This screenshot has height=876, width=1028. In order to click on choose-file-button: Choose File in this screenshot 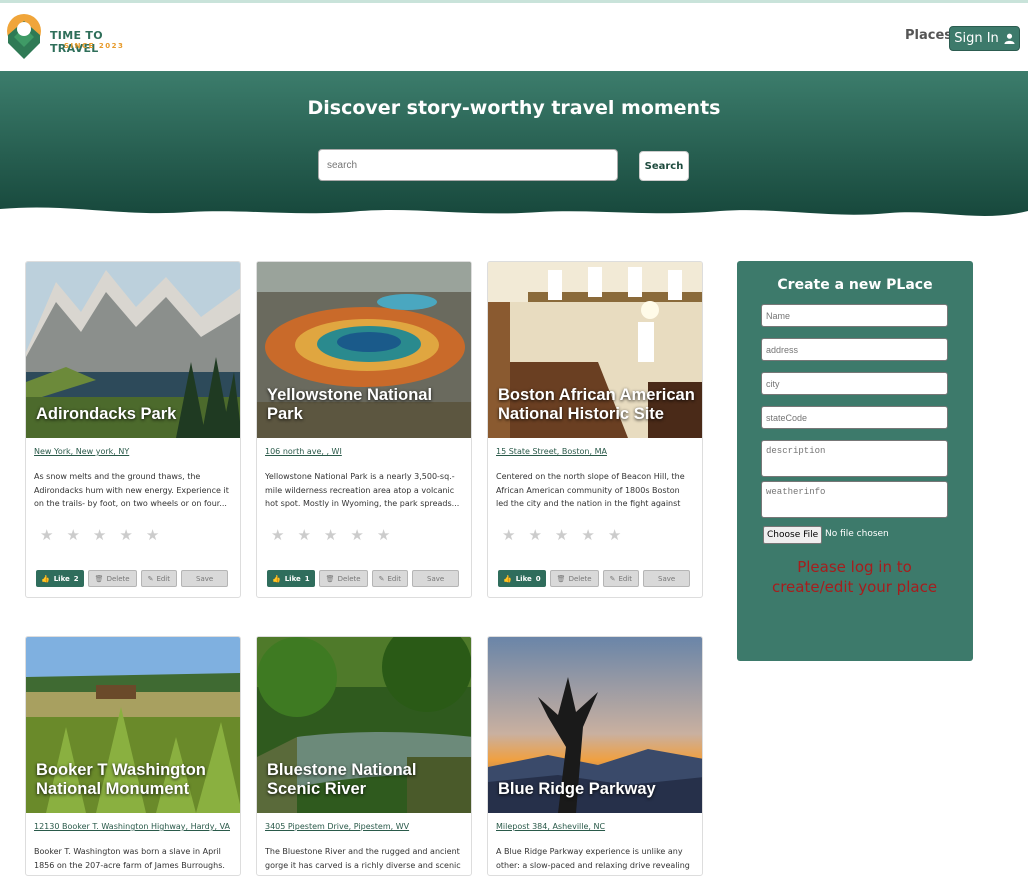, I will do `click(793, 535)`.